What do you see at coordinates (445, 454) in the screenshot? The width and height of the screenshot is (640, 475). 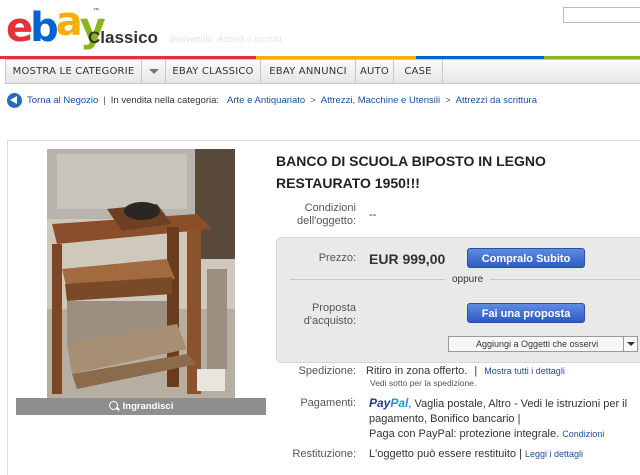 I see `returns-value: L'oggetto può essere restituito |` at bounding box center [445, 454].